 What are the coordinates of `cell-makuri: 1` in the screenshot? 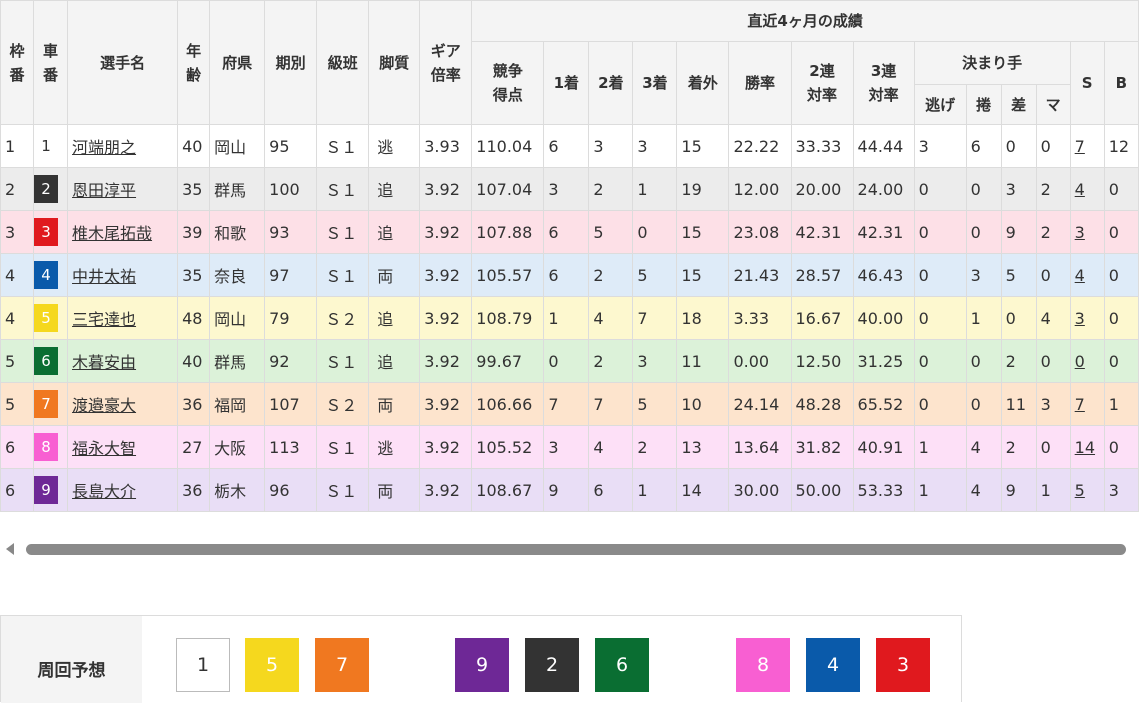 It's located at (983, 318).